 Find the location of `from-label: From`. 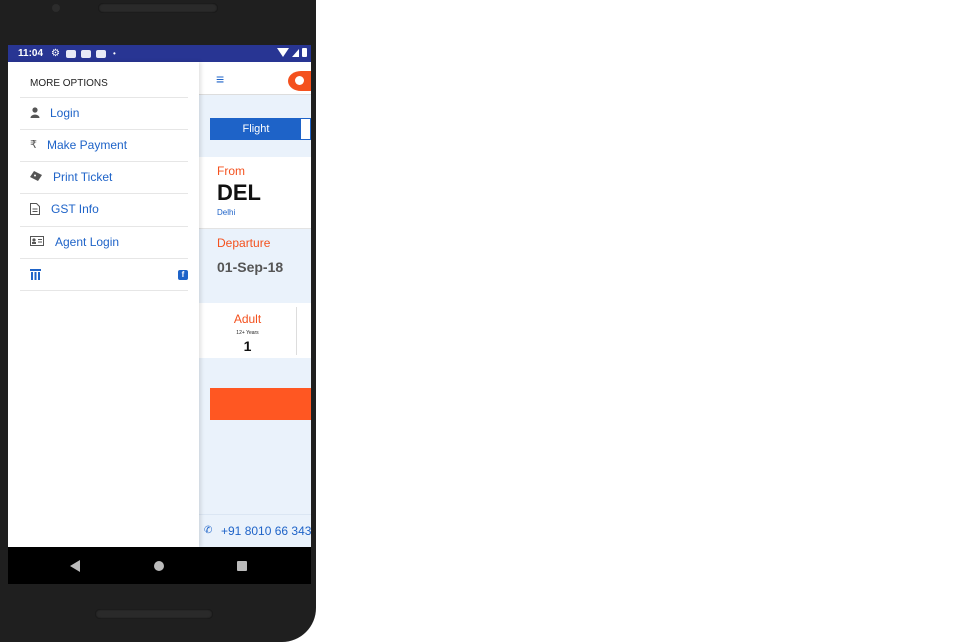

from-label: From is located at coordinates (231, 171).